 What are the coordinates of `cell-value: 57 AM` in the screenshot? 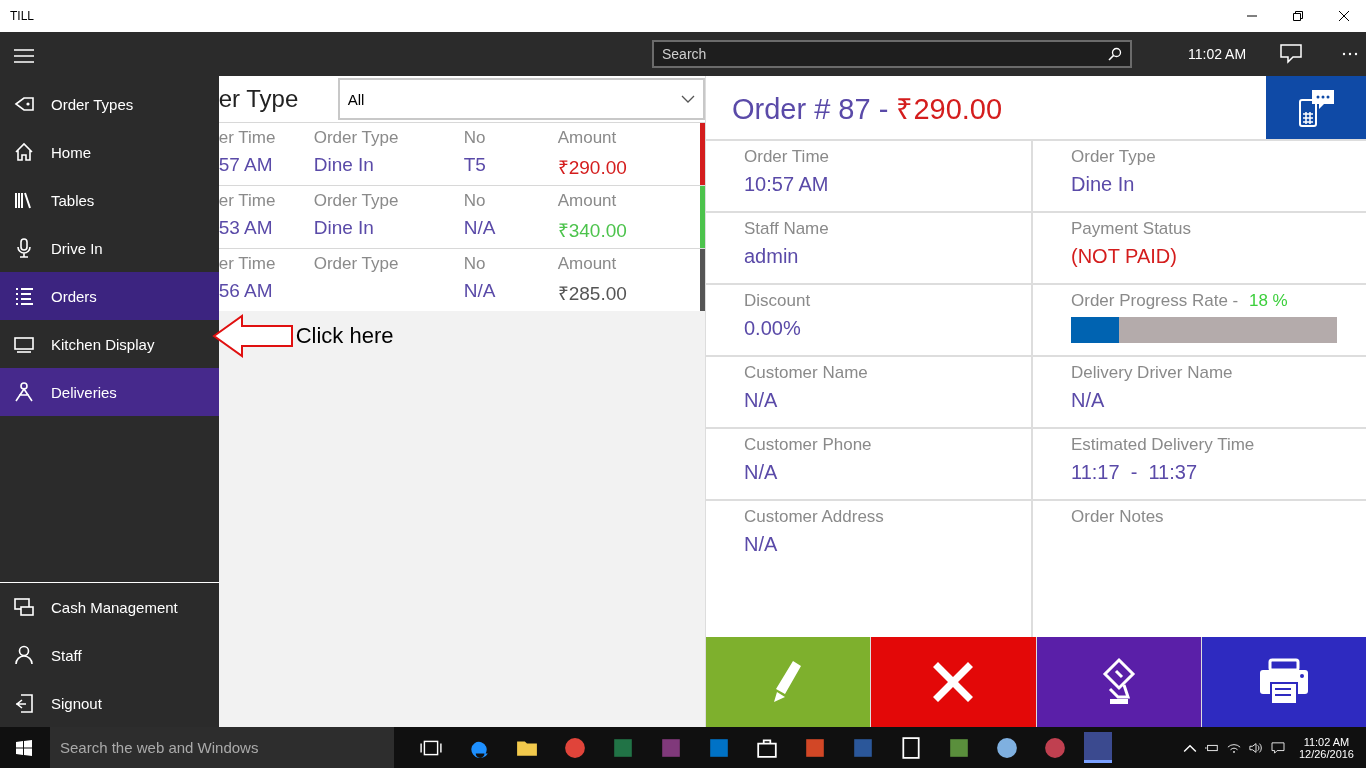 It's located at (246, 165).